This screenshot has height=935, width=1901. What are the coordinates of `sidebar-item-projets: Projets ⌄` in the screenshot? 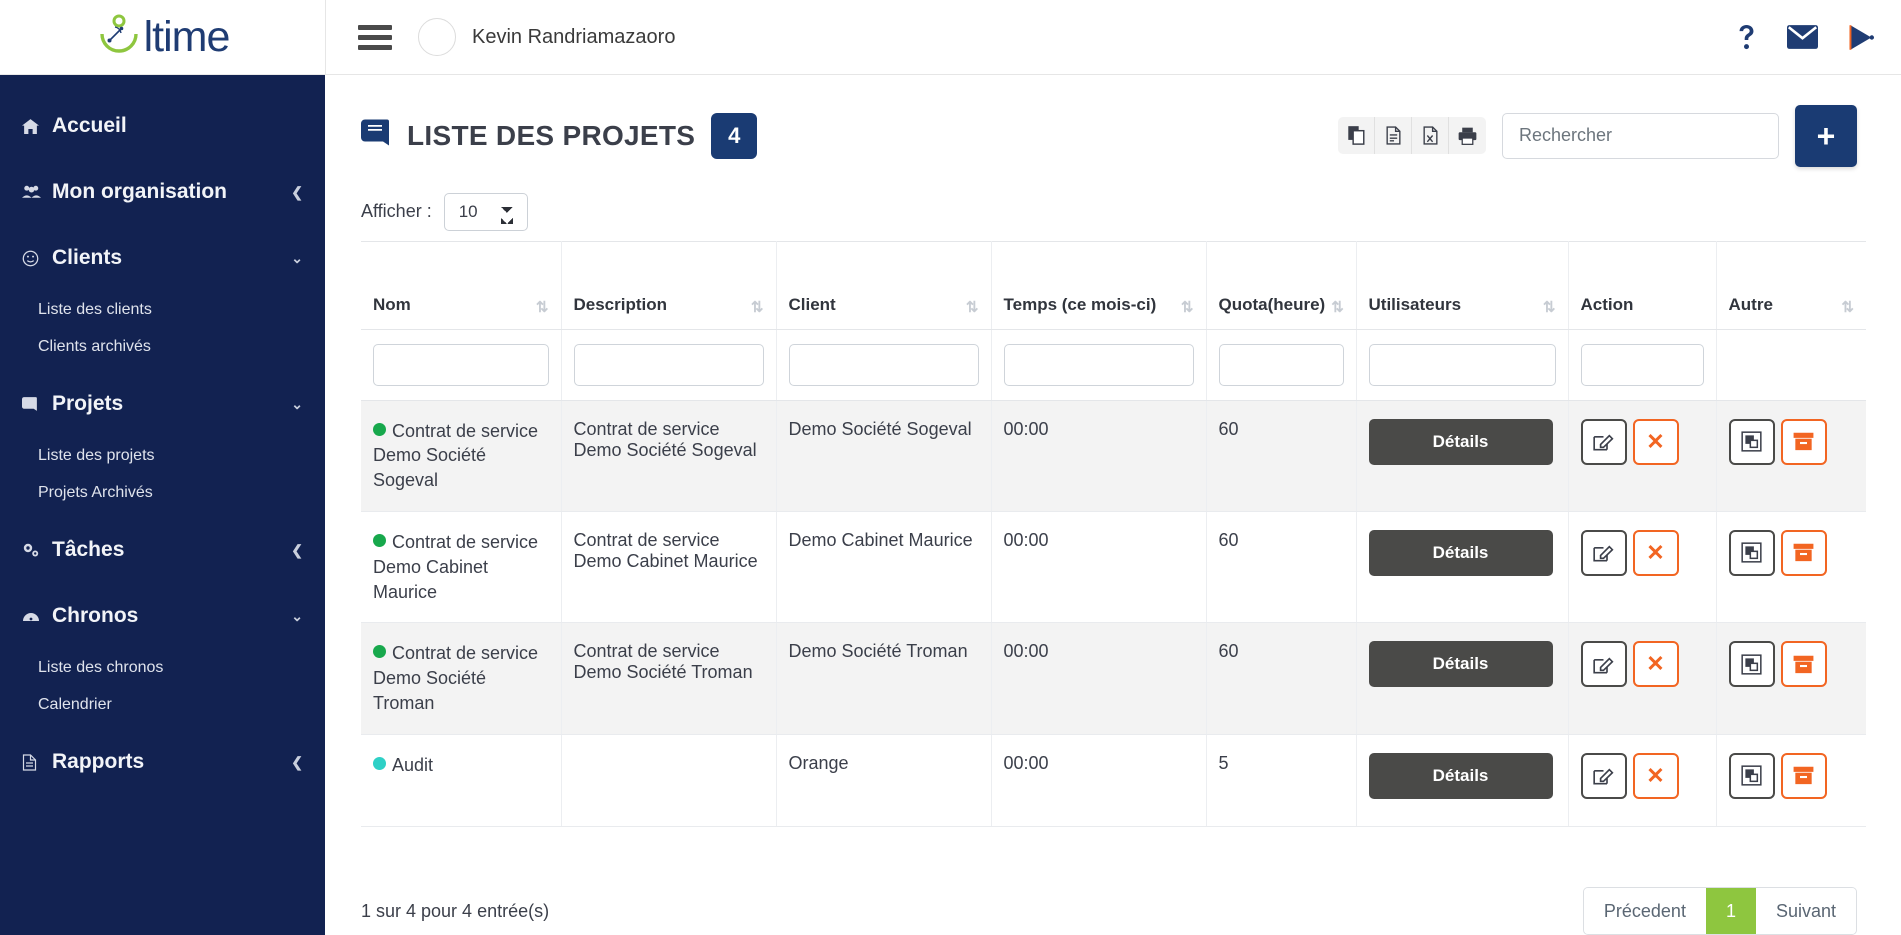 It's located at (162, 404).